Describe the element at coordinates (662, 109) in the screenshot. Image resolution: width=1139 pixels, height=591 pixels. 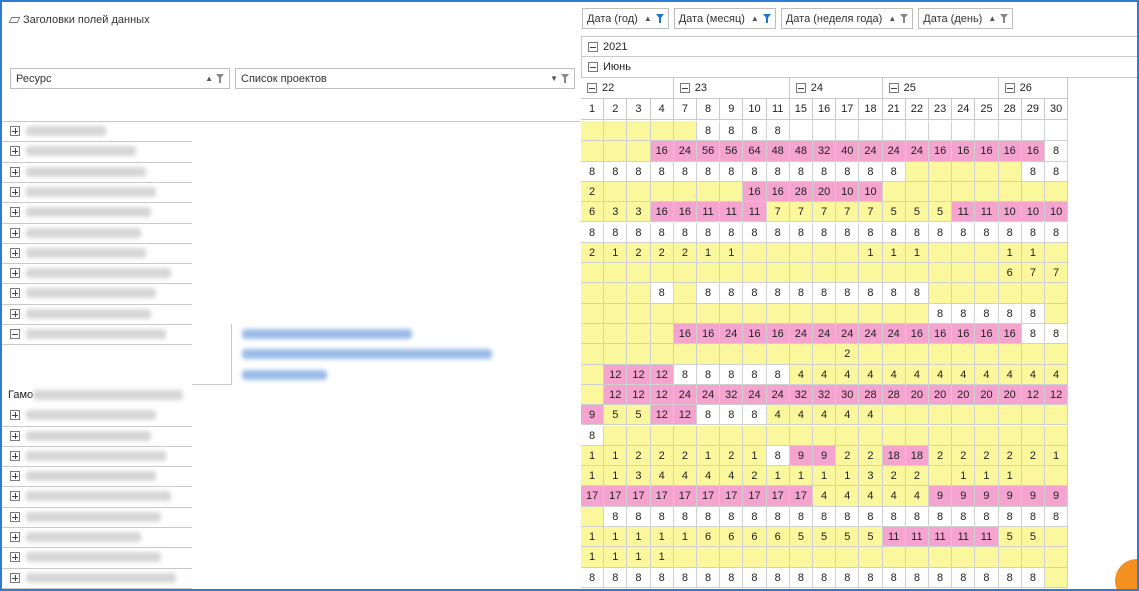
I see `day-header: 4` at that location.